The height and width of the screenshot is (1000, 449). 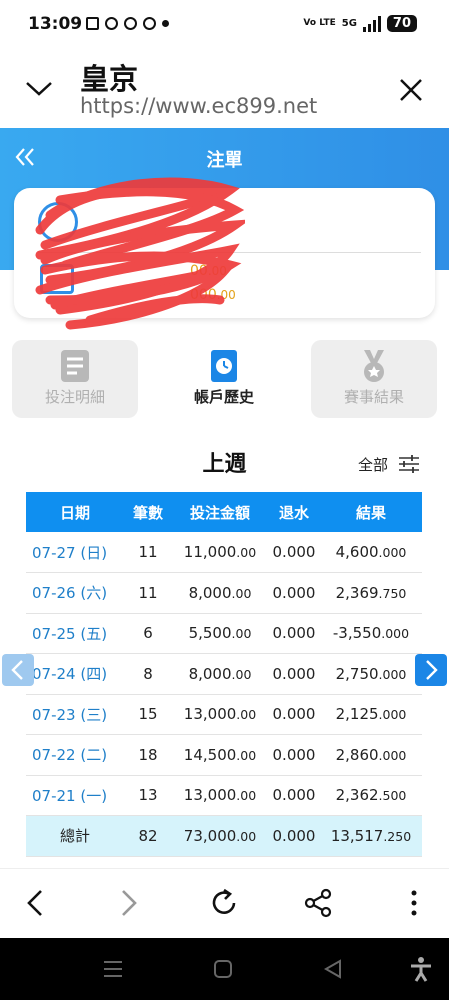 I want to click on back-icon, so click(x=36, y=903).